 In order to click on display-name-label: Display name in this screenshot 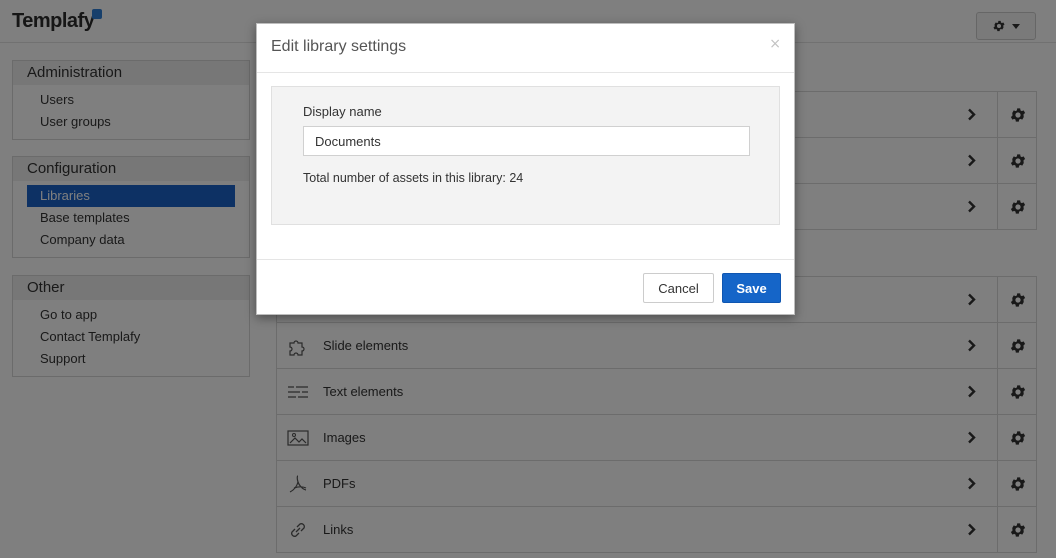, I will do `click(342, 111)`.